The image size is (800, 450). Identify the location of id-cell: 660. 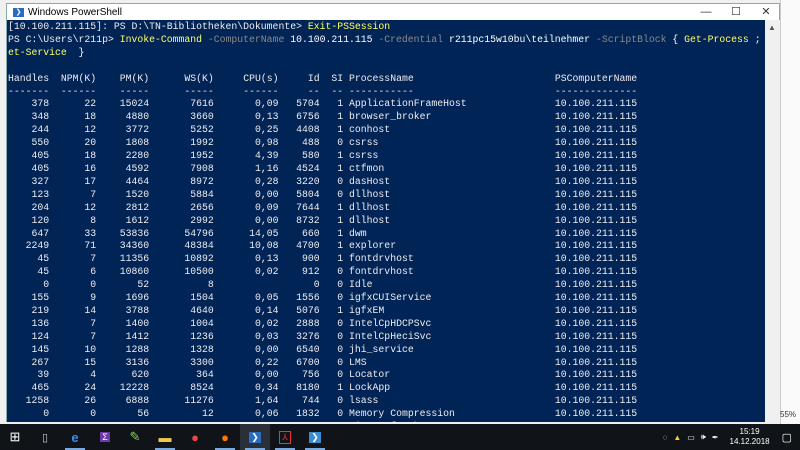
(299, 233).